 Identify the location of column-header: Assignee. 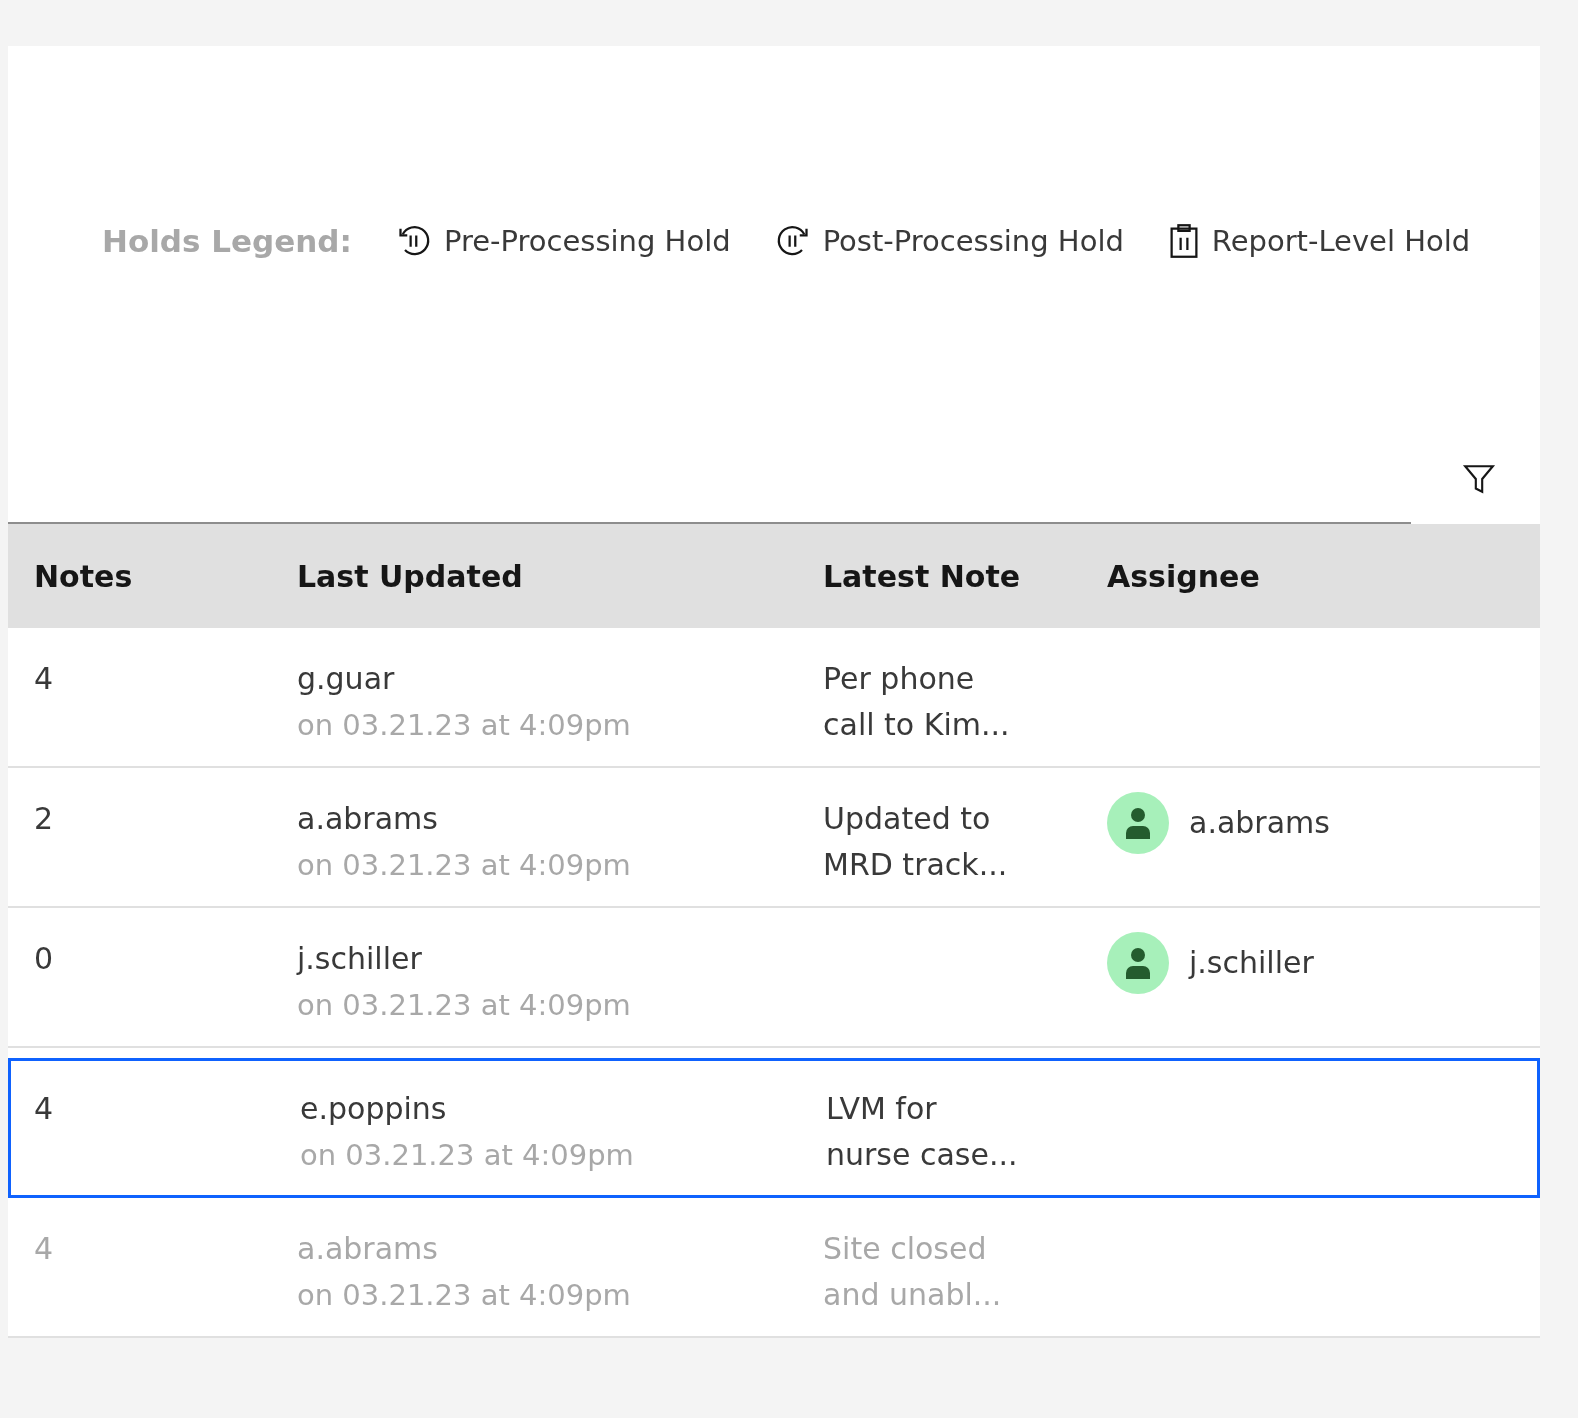
(1310, 576).